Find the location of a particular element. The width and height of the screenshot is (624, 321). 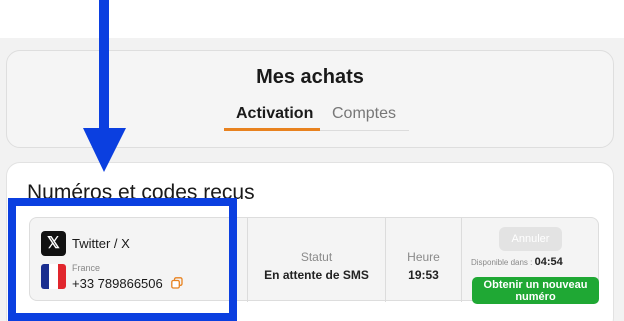

service-cell: 𝕏 Twitter / X France +33 789866506 is located at coordinates (138, 260).